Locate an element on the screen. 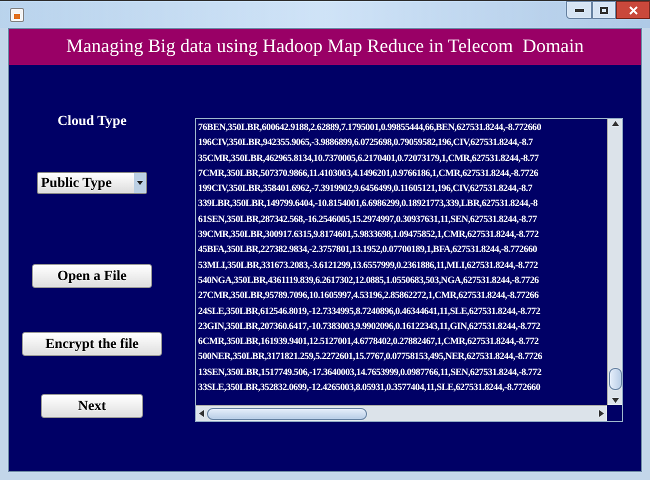 Image resolution: width=650 pixels, height=480 pixels. record-line: 76BEN,350LBR,600642.9188,2.62889,7.1795001,0.99855444,66,BEN,627531.8244,-8.772660 is located at coordinates (370, 128).